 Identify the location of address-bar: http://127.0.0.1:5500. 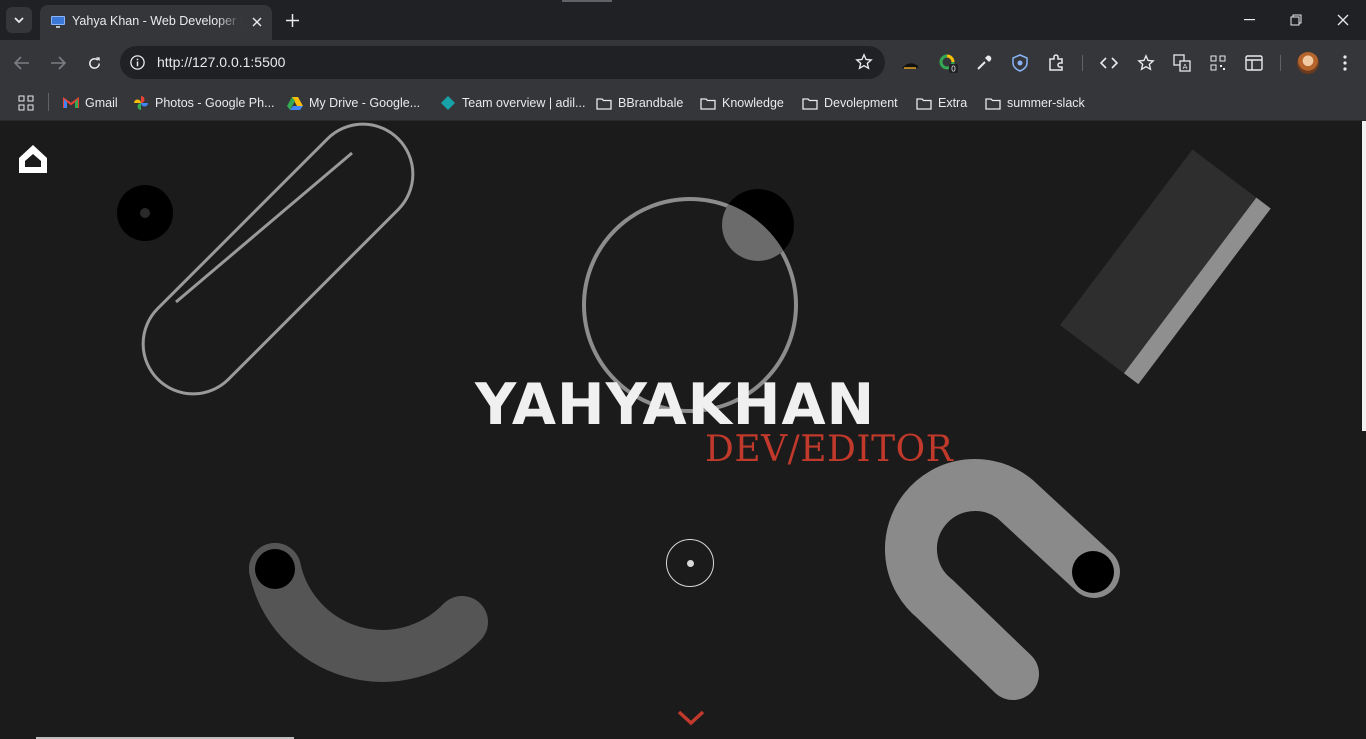
(502, 62).